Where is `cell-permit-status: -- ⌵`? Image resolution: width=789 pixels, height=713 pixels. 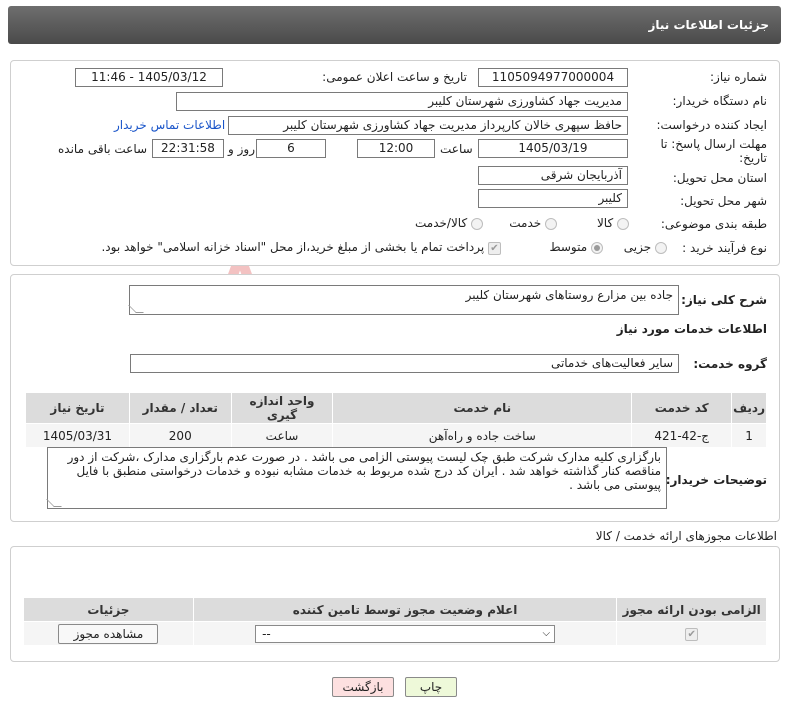 cell-permit-status: -- ⌵ is located at coordinates (405, 633).